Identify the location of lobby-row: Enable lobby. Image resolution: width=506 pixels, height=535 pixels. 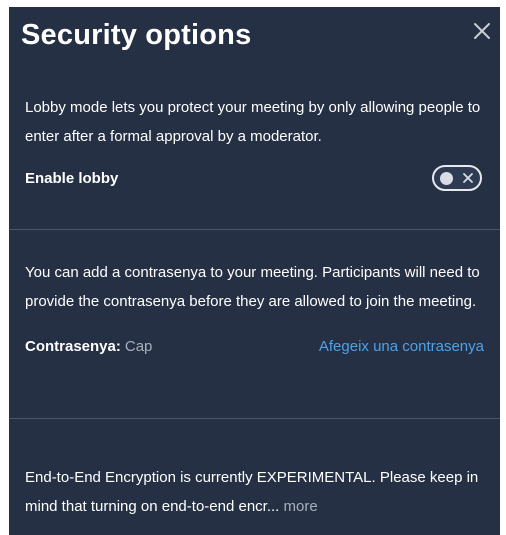
(254, 178).